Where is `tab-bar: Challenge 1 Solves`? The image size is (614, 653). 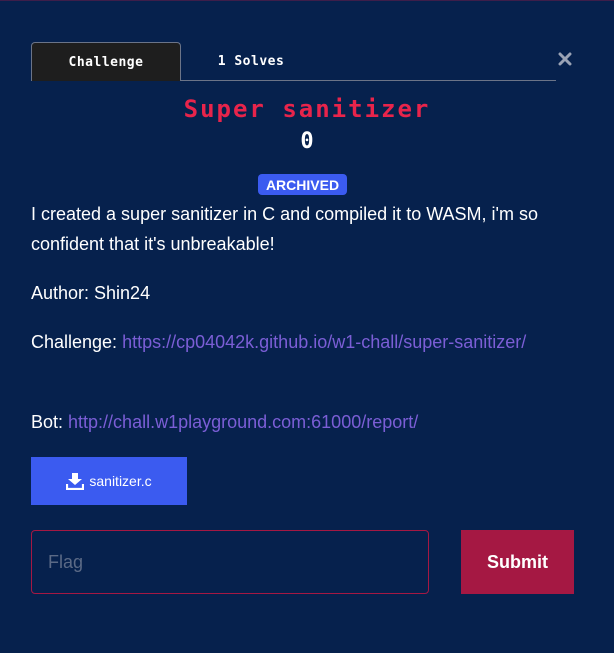 tab-bar: Challenge 1 Solves is located at coordinates (293, 61).